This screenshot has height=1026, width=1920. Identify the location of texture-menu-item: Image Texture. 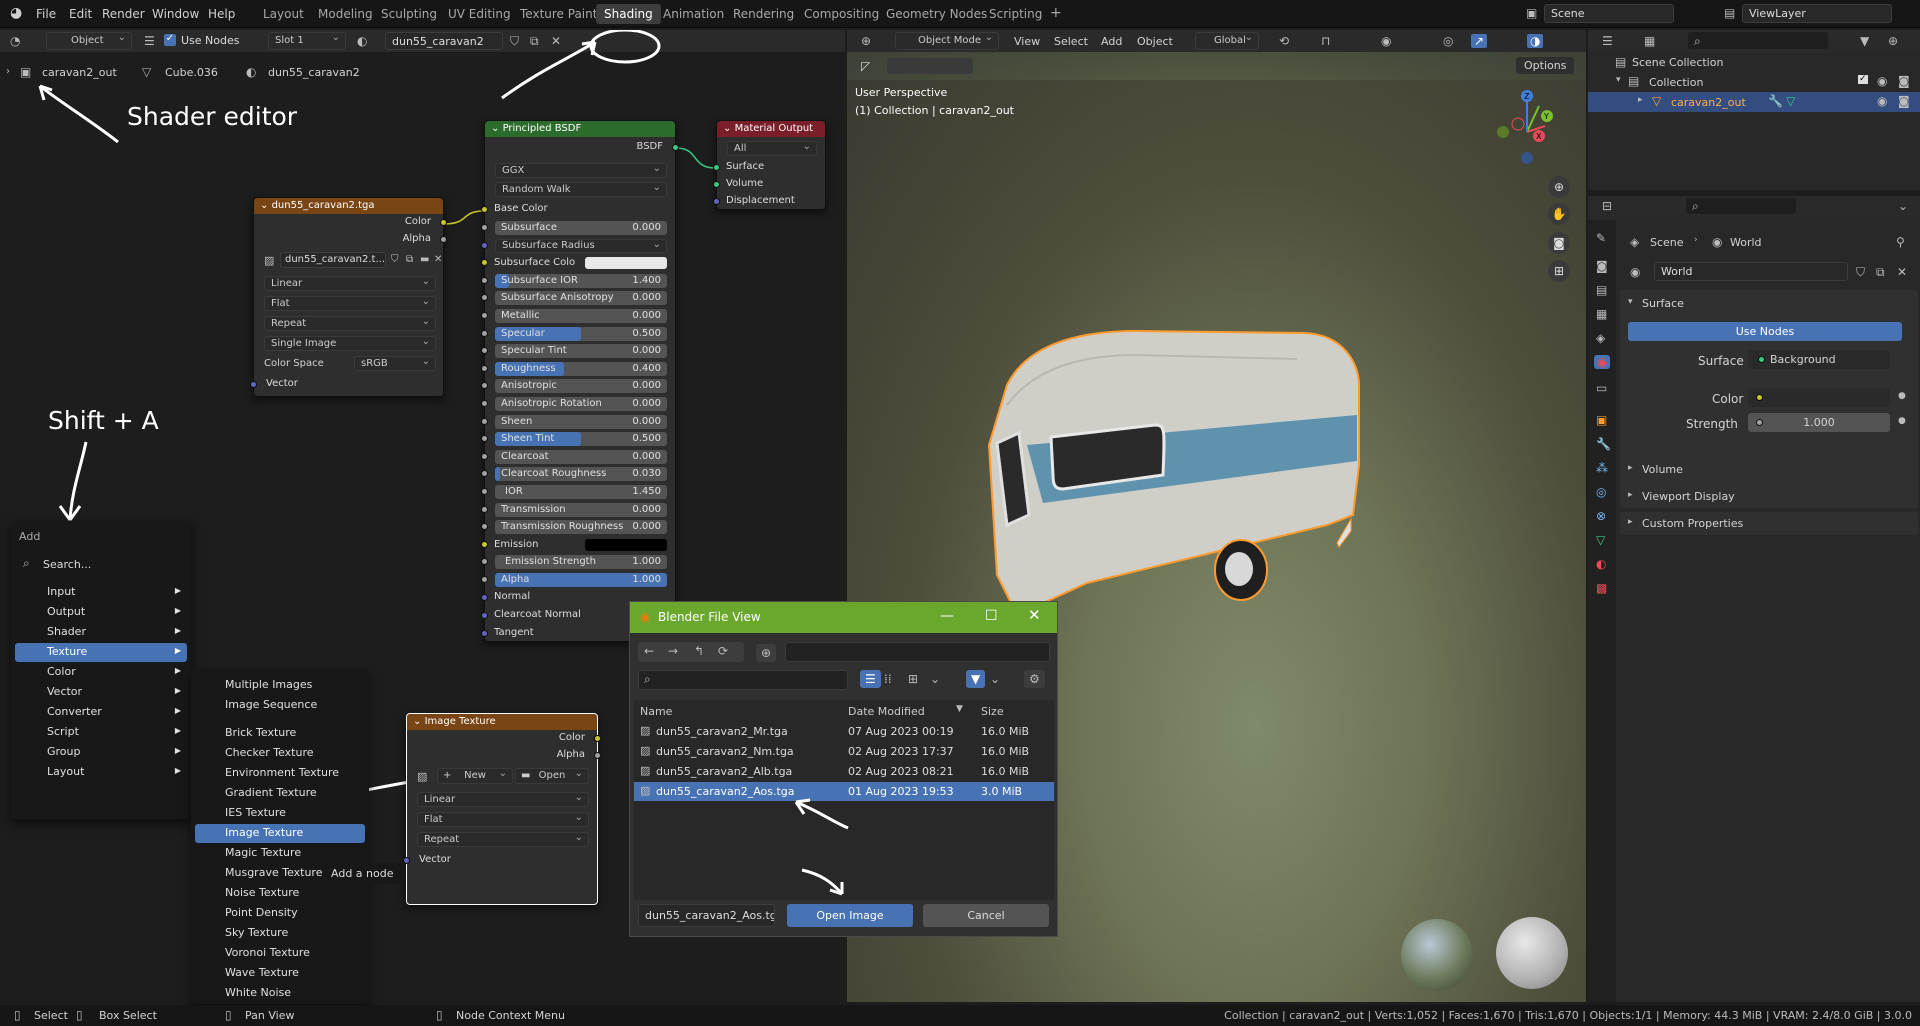
(280, 833).